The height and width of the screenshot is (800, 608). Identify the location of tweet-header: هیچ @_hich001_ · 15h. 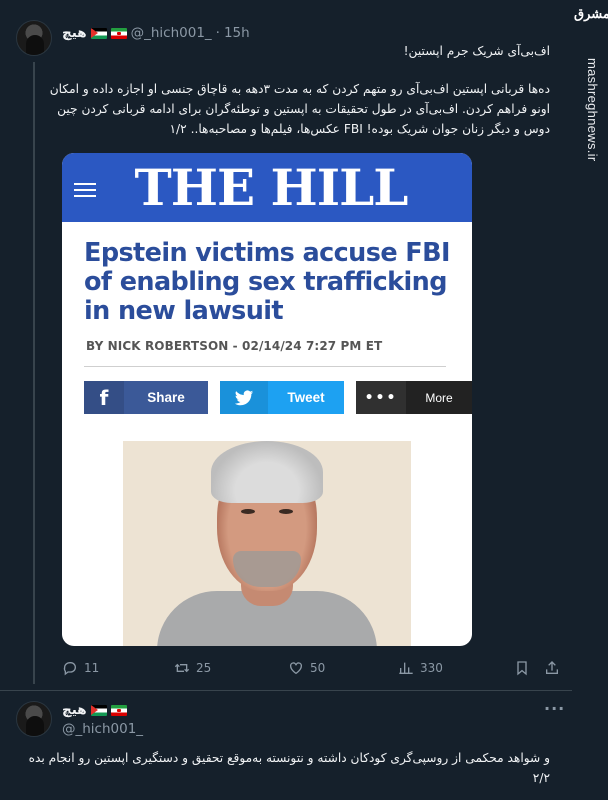
(156, 33).